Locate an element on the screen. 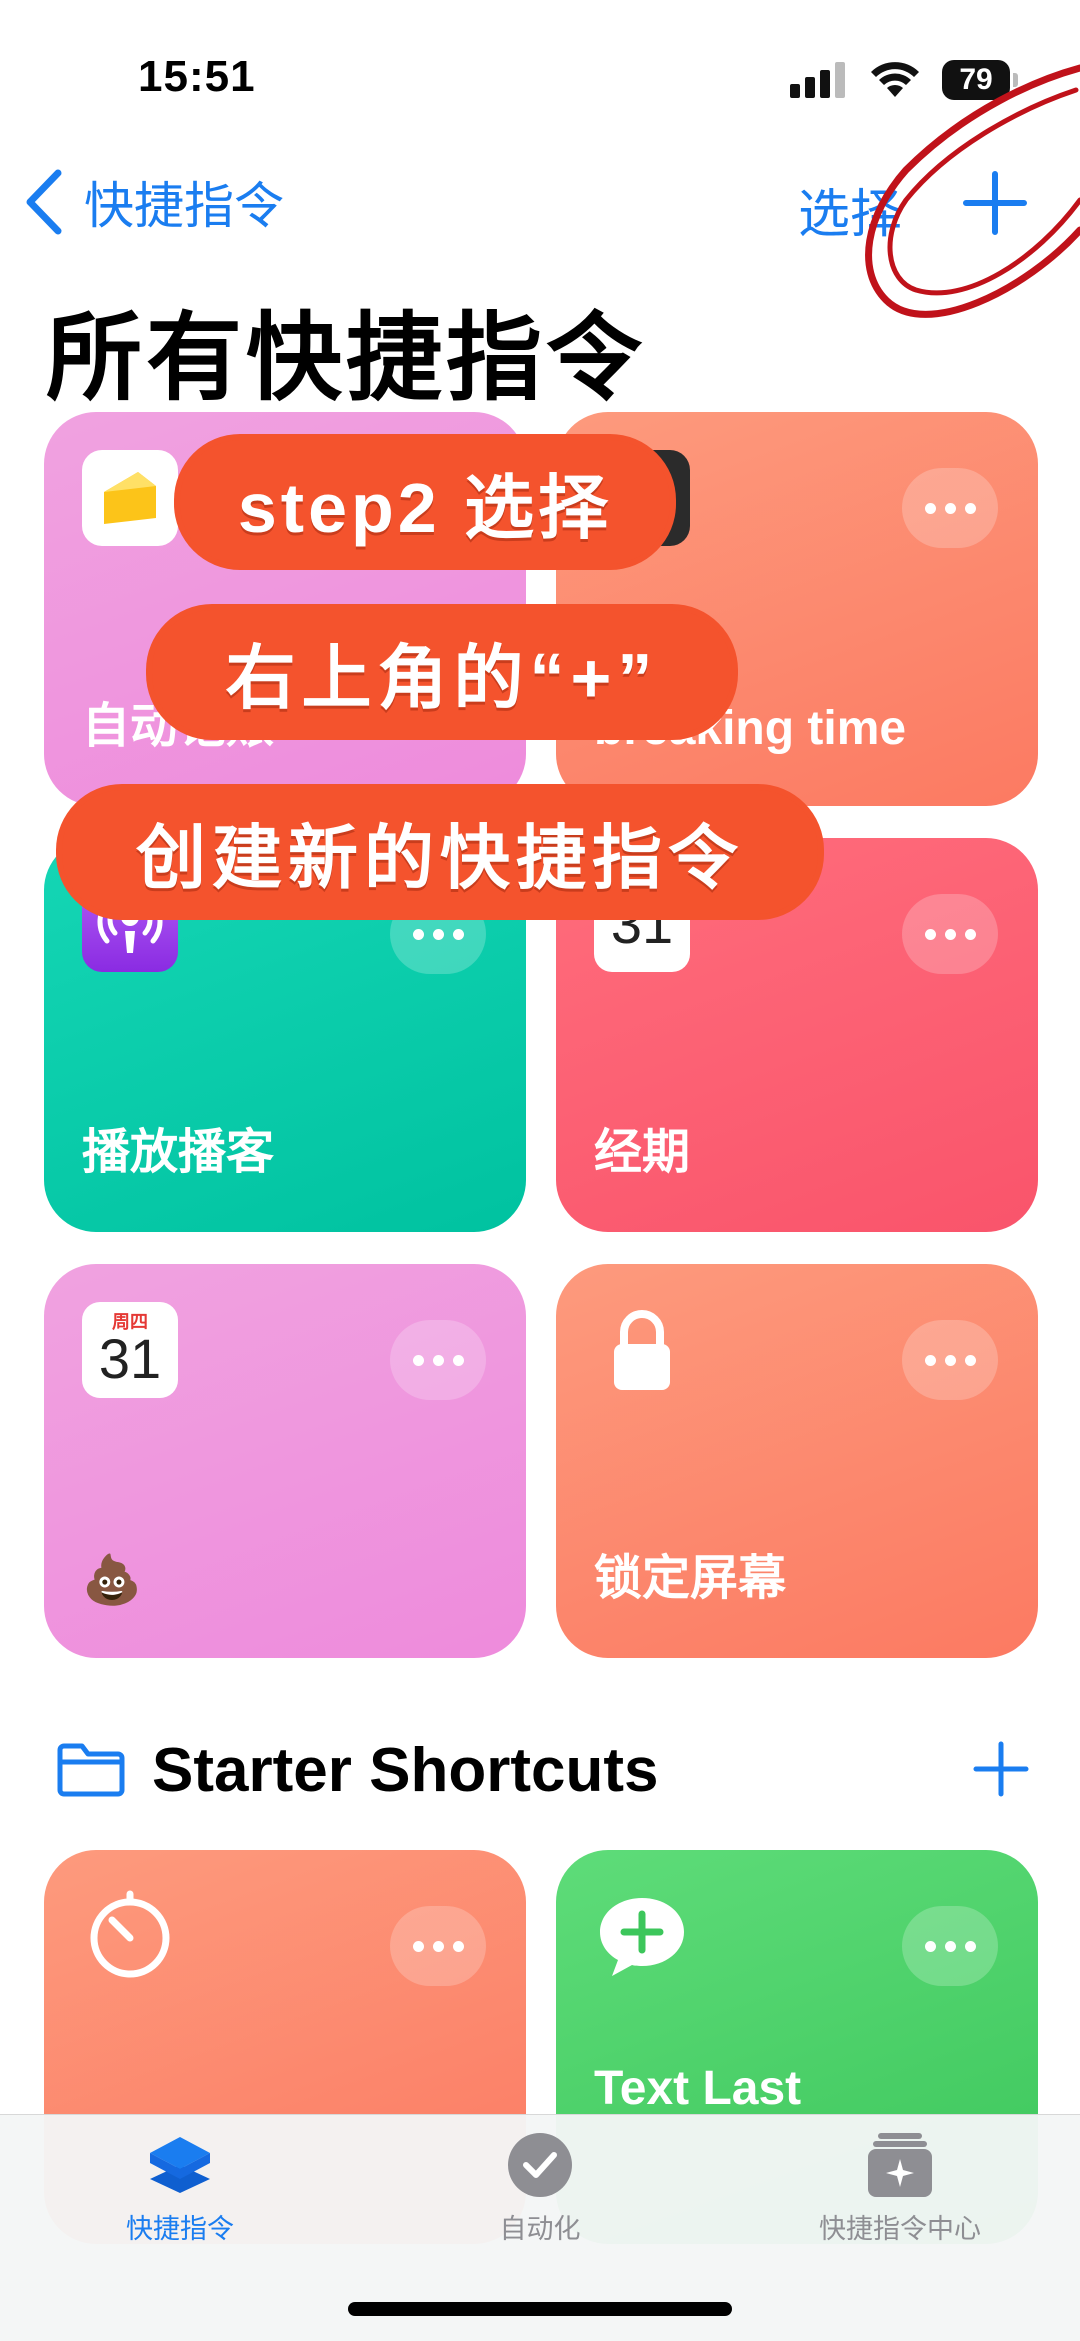 Image resolution: width=1080 pixels, height=2341 pixels. shortcut-tile-lock-screen: 锁定屏幕 is located at coordinates (797, 1461).